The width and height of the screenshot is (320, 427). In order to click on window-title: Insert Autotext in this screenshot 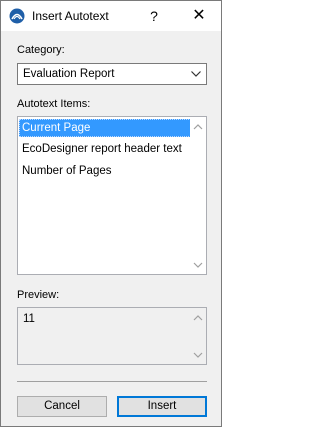, I will do `click(70, 16)`.